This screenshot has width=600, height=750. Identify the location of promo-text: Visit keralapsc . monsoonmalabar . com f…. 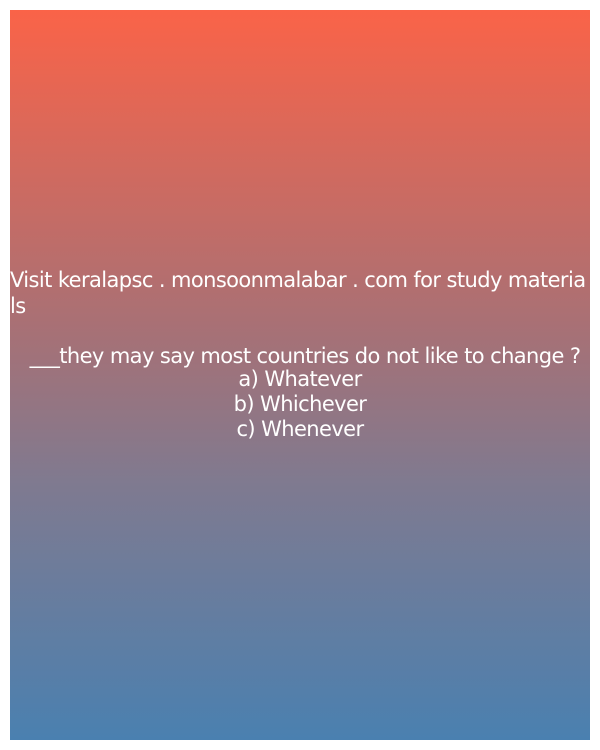
(298, 293).